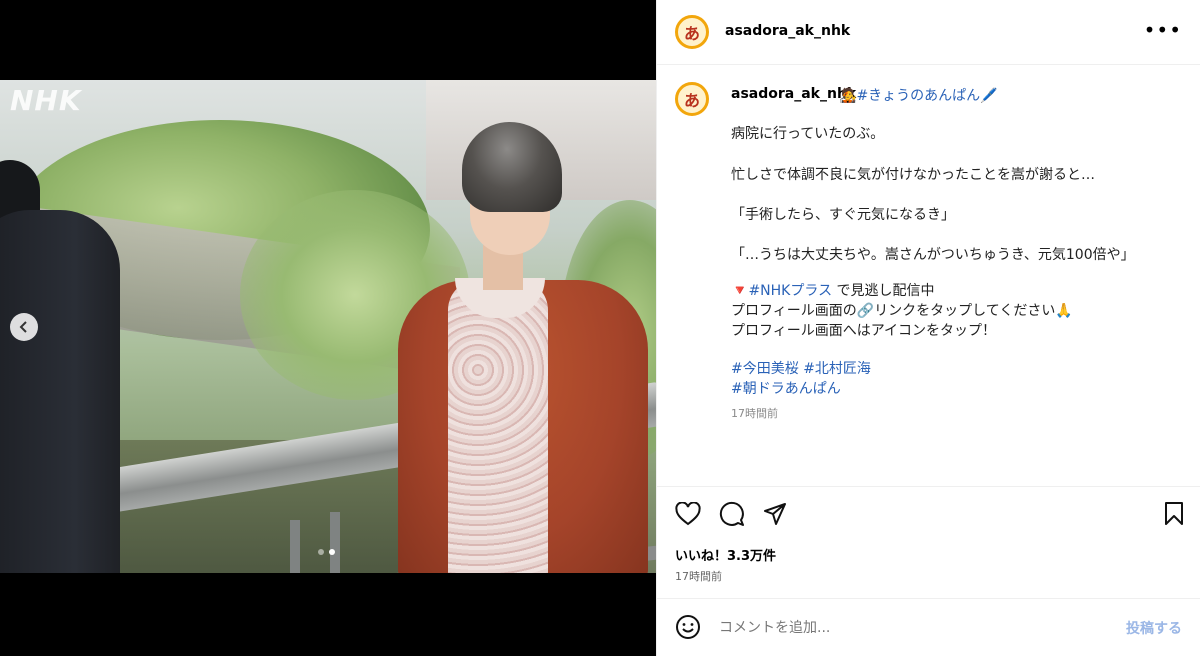 The width and height of the screenshot is (1200, 657). What do you see at coordinates (60, 391) in the screenshot?
I see `man-figure` at bounding box center [60, 391].